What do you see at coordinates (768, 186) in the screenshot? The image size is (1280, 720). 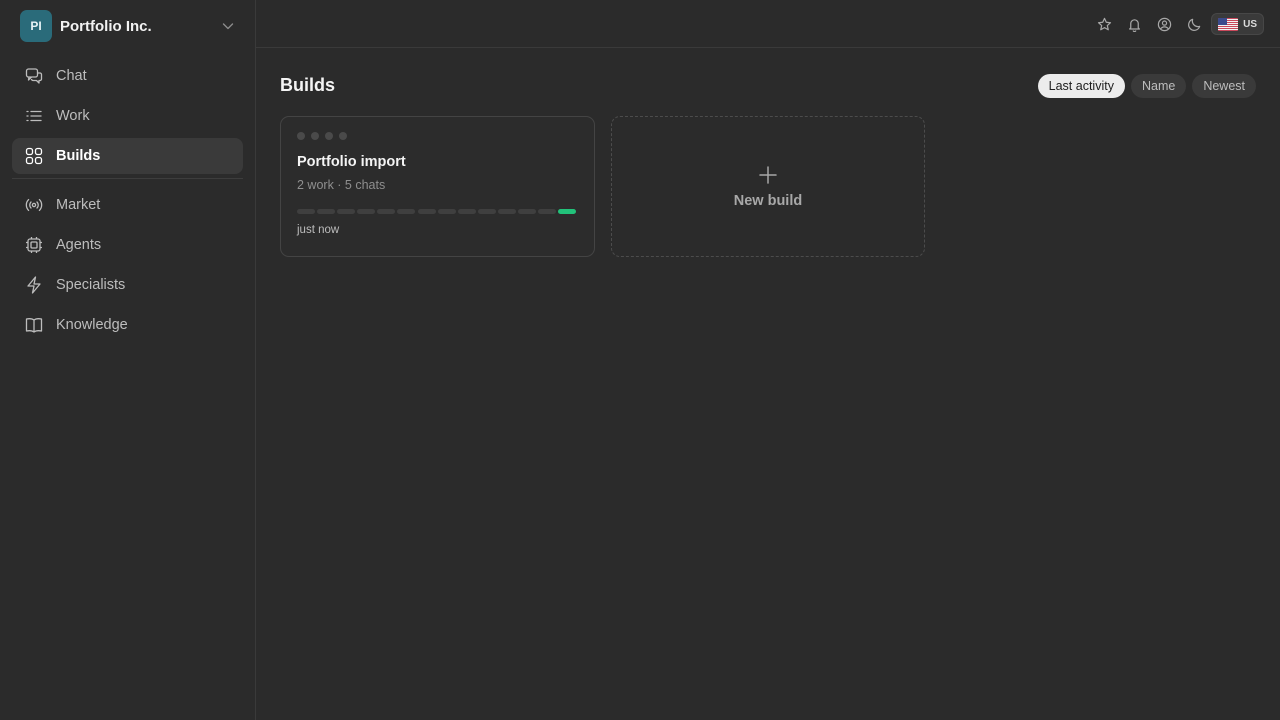 I see `new-build-button: New build` at bounding box center [768, 186].